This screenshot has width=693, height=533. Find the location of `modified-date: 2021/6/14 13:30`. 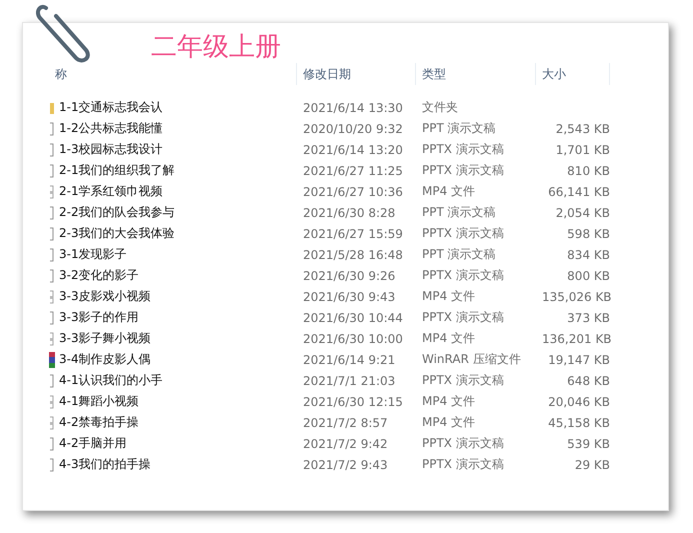

modified-date: 2021/6/14 13:30 is located at coordinates (353, 107).